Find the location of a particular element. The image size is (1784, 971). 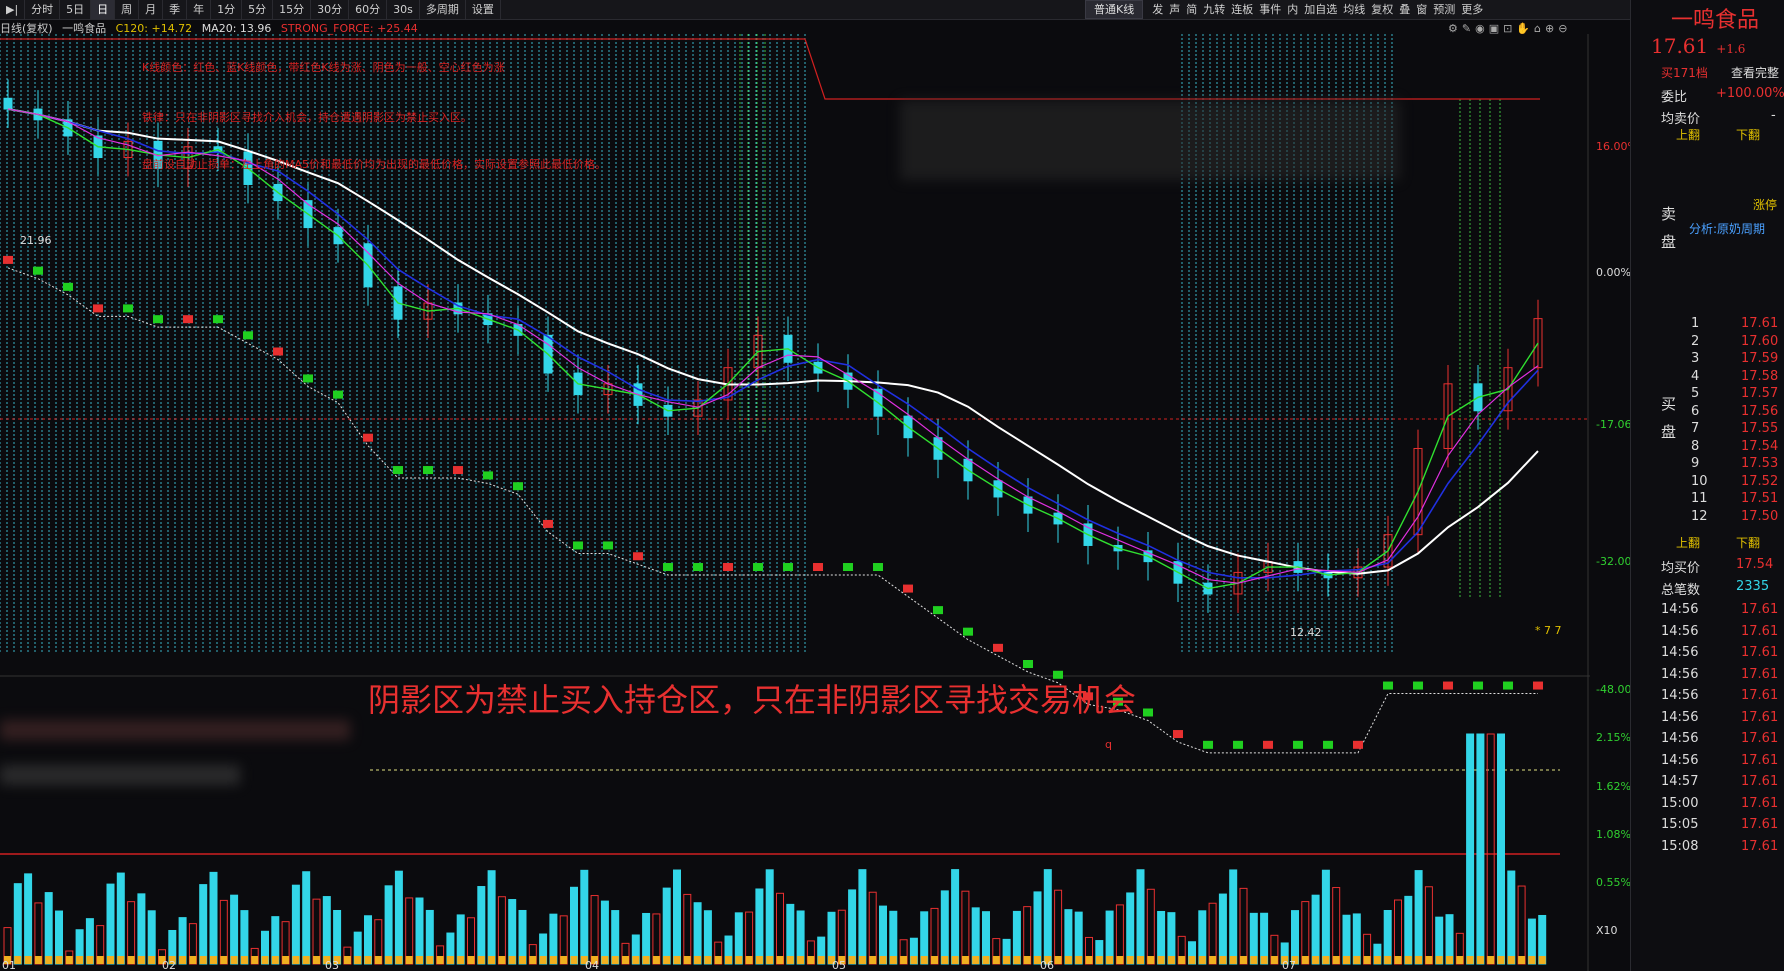

period-tab-2: 日 is located at coordinates (103, 9).